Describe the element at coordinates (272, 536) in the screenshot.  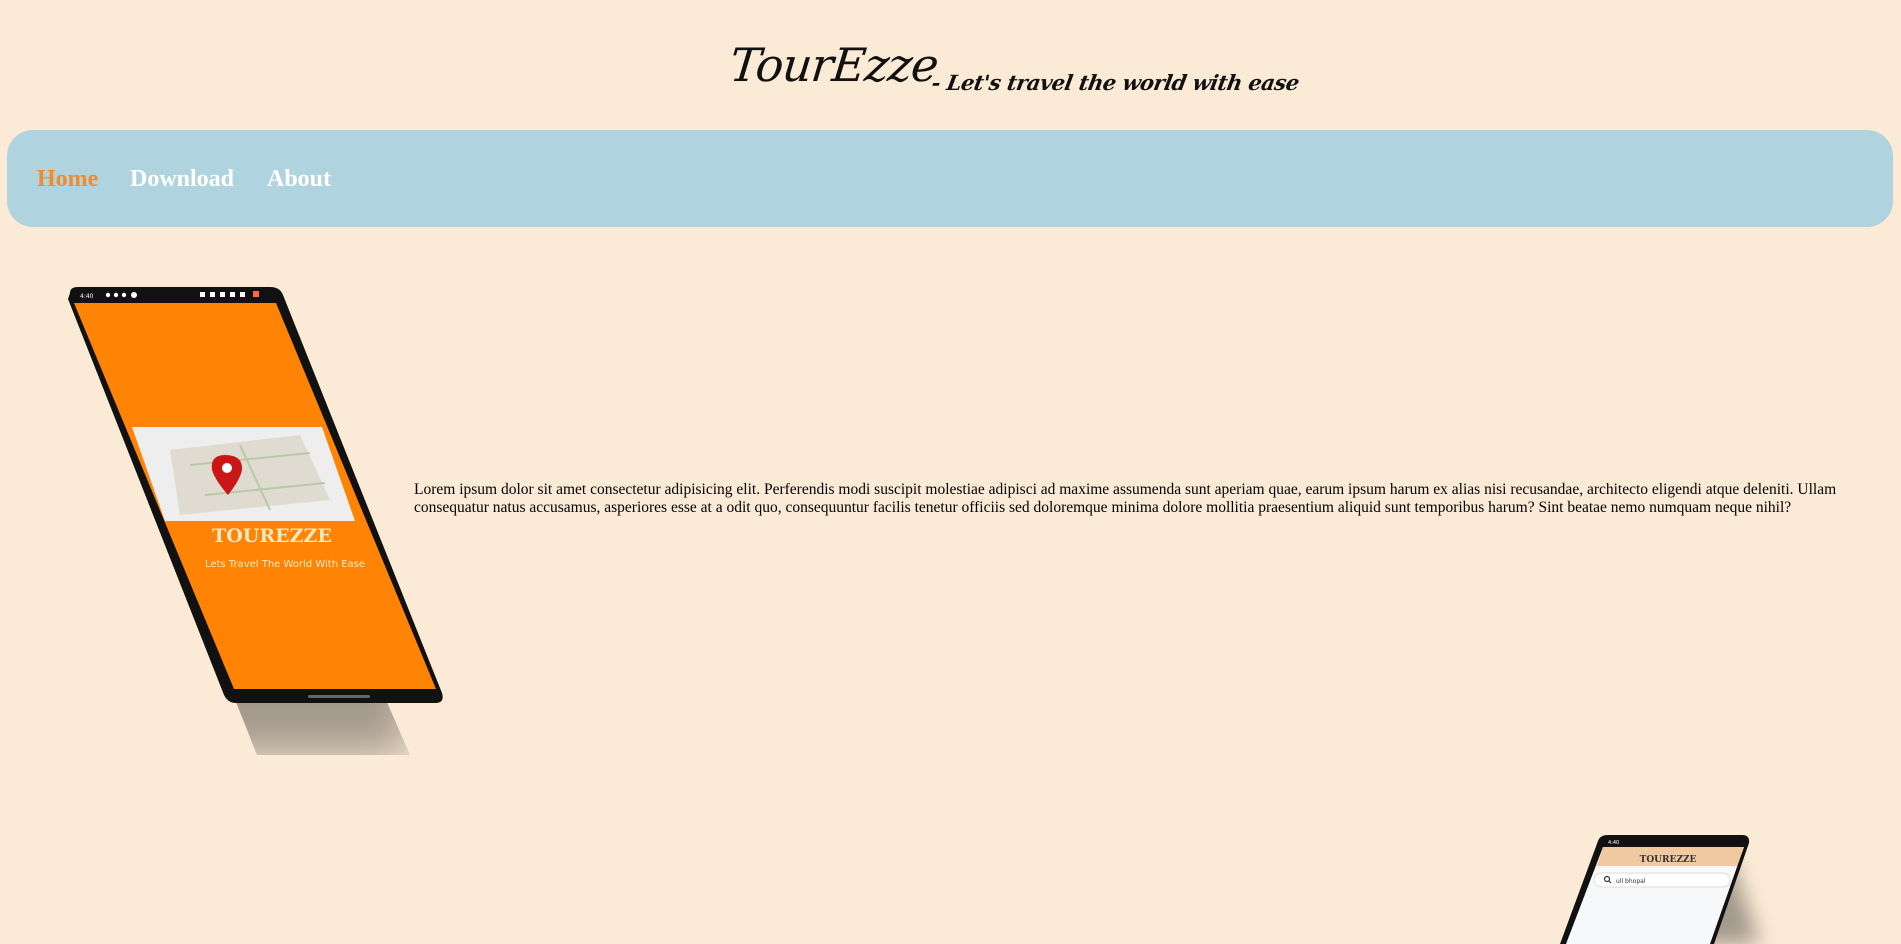
I see `phone-app-name: TOUREZZE` at that location.